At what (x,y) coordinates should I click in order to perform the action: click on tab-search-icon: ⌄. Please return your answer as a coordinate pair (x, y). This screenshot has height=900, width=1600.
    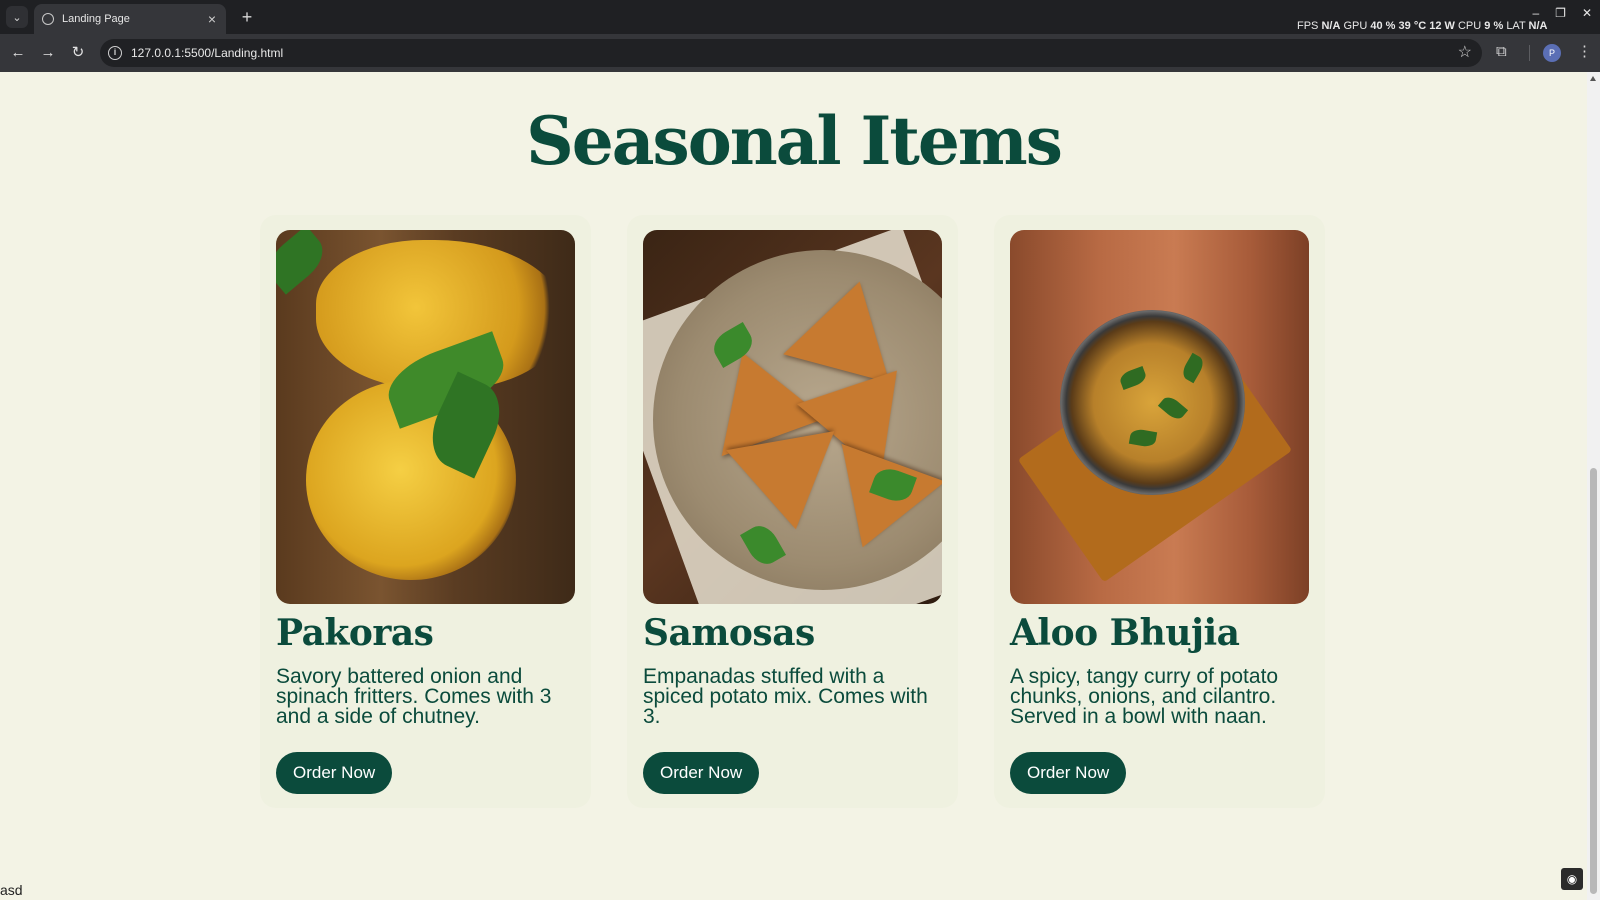
    Looking at the image, I should click on (17, 17).